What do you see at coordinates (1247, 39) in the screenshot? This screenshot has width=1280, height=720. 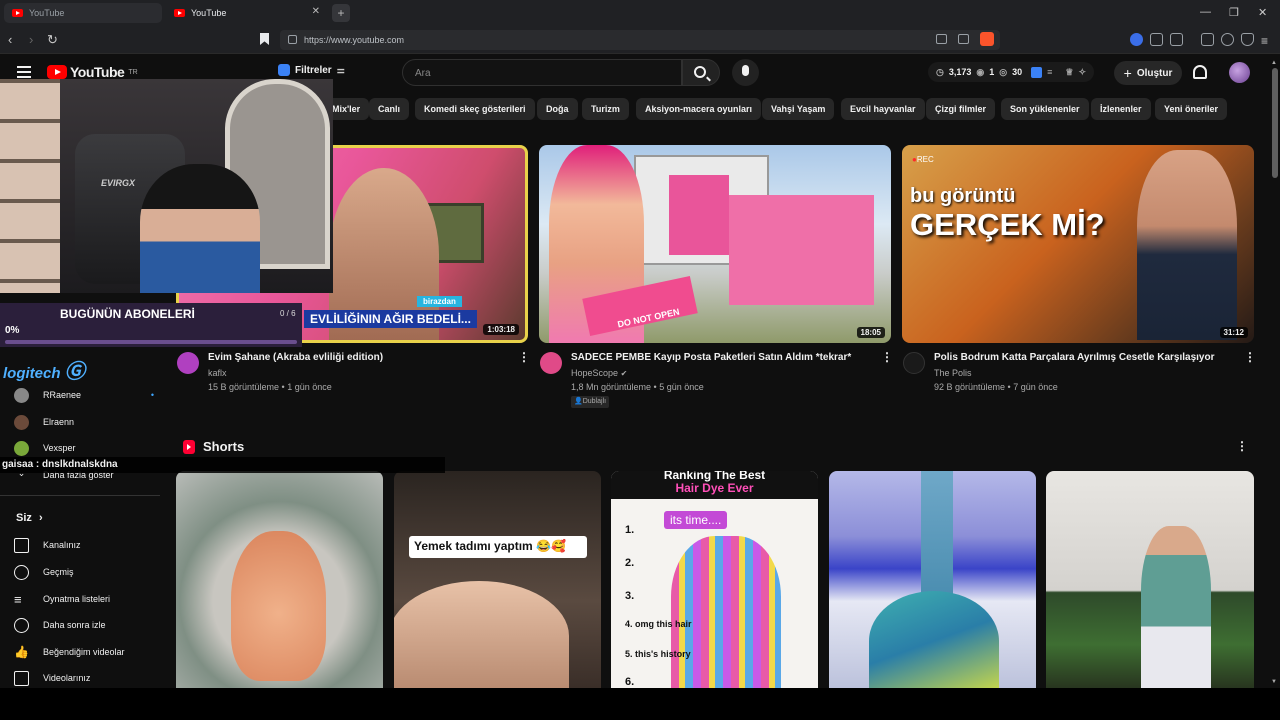 I see `vpn-shield-icon` at bounding box center [1247, 39].